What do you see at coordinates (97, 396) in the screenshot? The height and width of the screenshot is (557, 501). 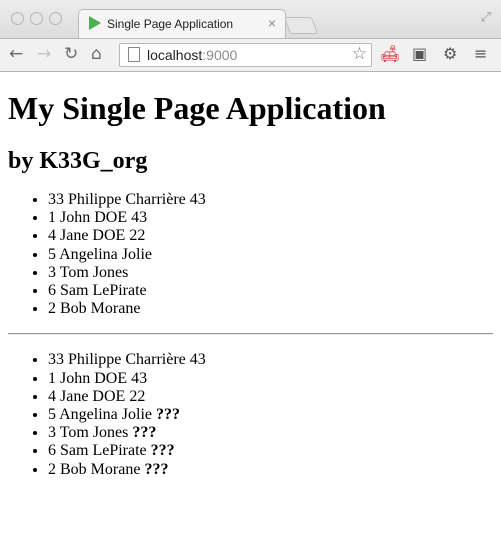 I see `item-text: 4 Jane DOE 22` at bounding box center [97, 396].